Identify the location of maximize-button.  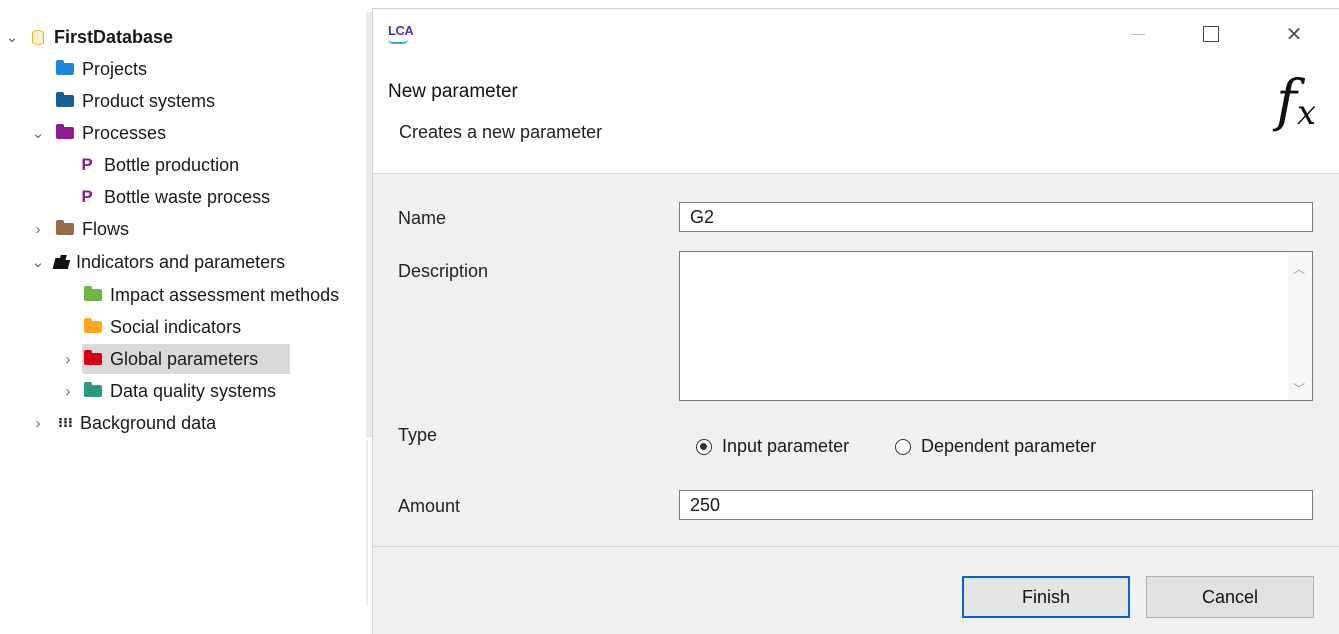
(1211, 34).